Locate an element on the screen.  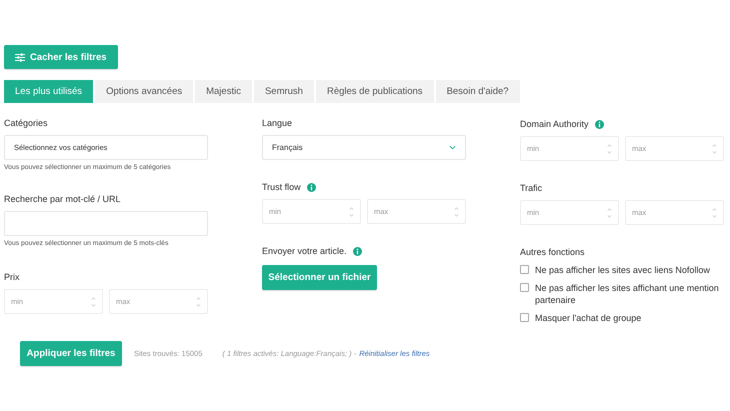
field-label: Trafic is located at coordinates (531, 188).